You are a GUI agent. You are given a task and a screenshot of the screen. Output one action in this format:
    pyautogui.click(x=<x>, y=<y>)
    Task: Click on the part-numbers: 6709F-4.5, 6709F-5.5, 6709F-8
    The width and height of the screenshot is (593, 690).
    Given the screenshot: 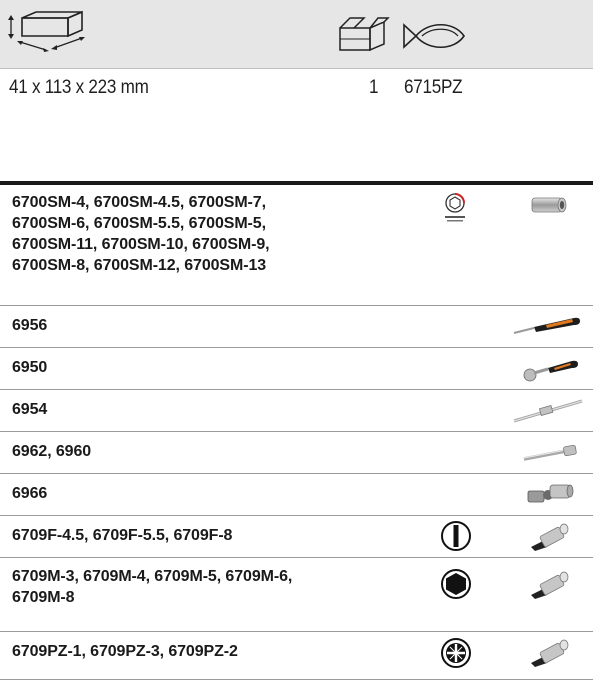 What is the action you would take?
    pyautogui.click(x=122, y=535)
    